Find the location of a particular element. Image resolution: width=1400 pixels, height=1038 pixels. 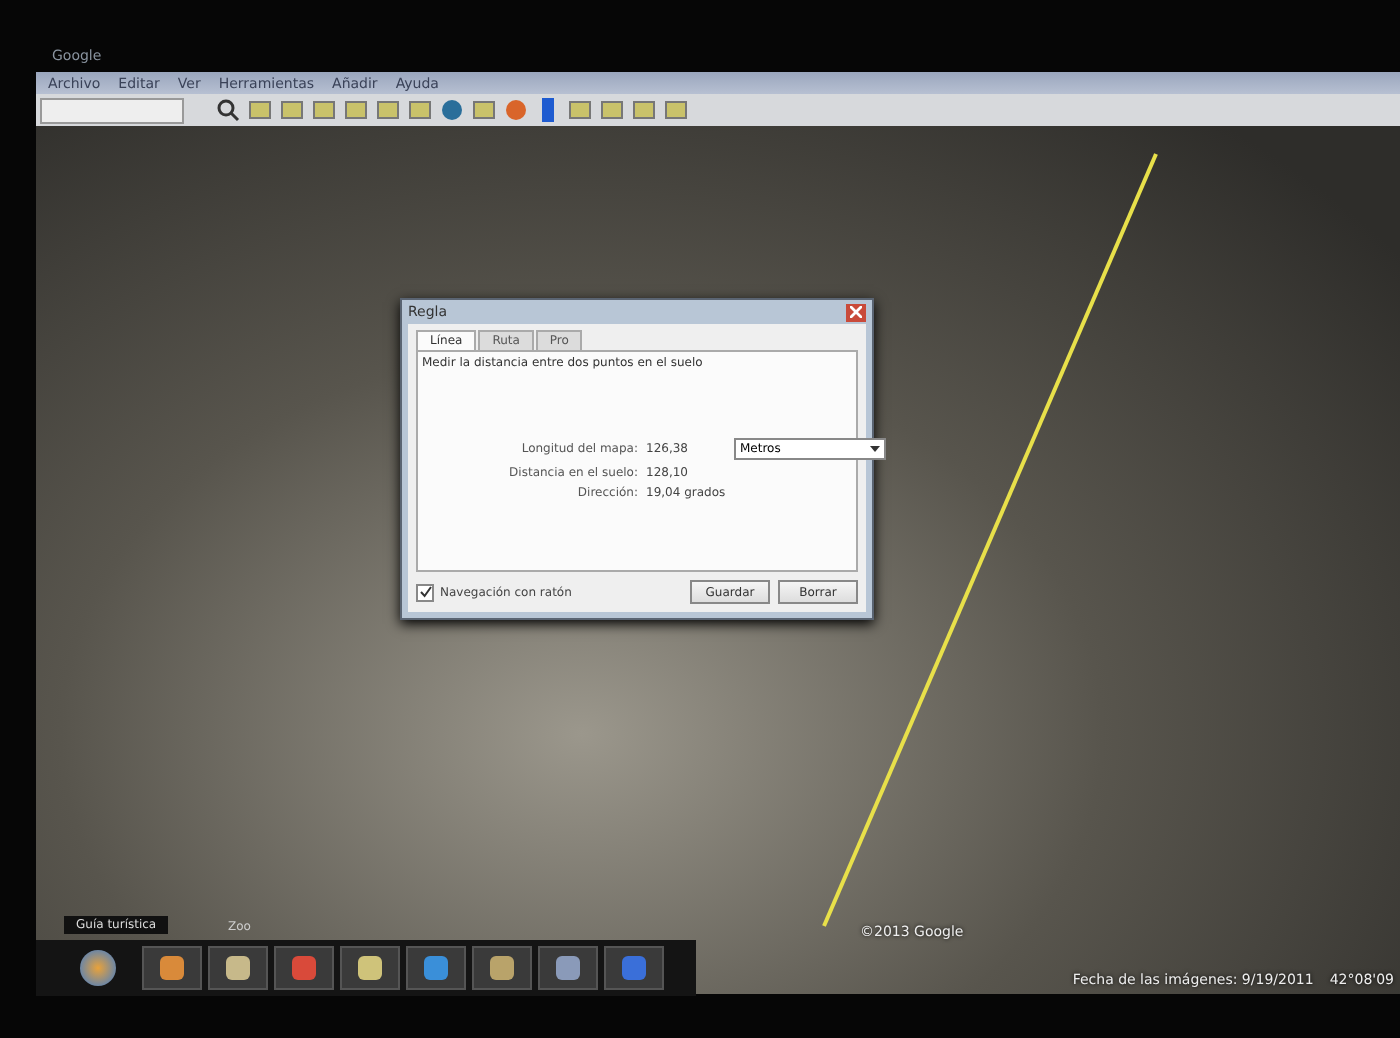

checkbox is located at coordinates (425, 592).